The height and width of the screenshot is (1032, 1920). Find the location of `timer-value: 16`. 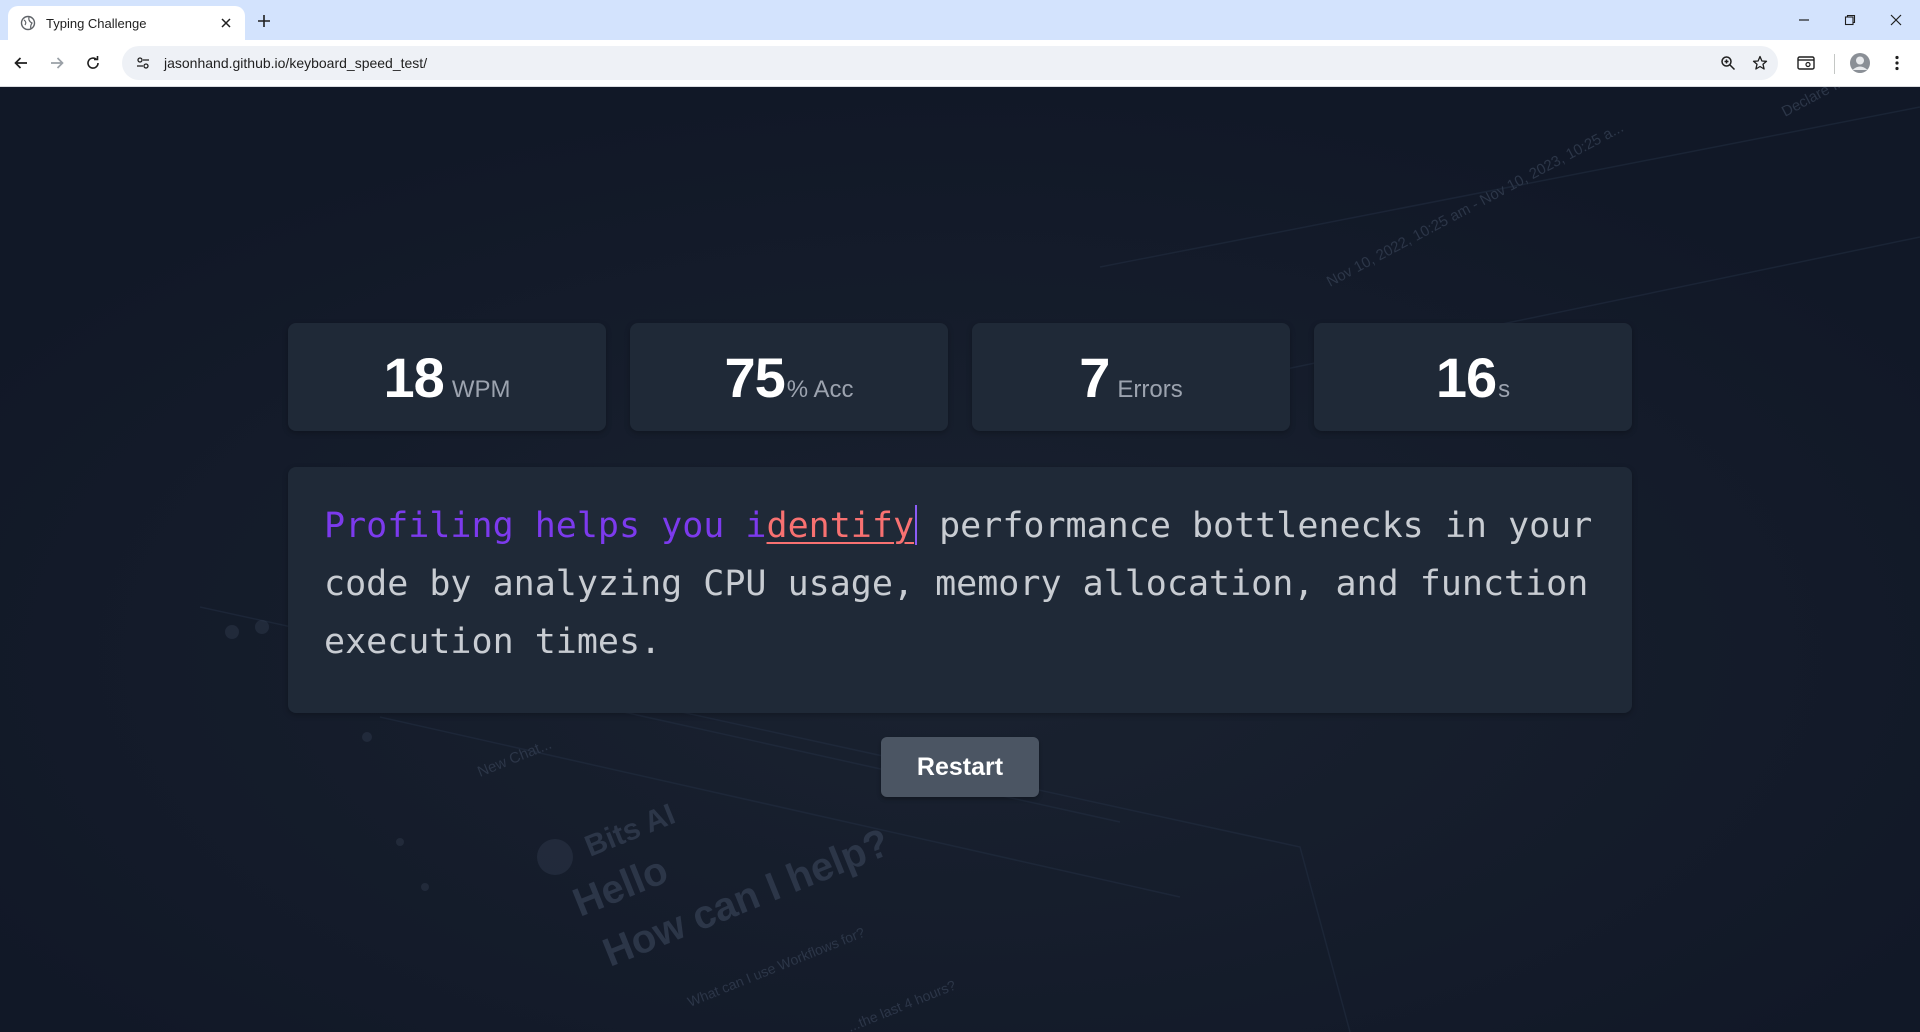

timer-value: 16 is located at coordinates (1466, 377).